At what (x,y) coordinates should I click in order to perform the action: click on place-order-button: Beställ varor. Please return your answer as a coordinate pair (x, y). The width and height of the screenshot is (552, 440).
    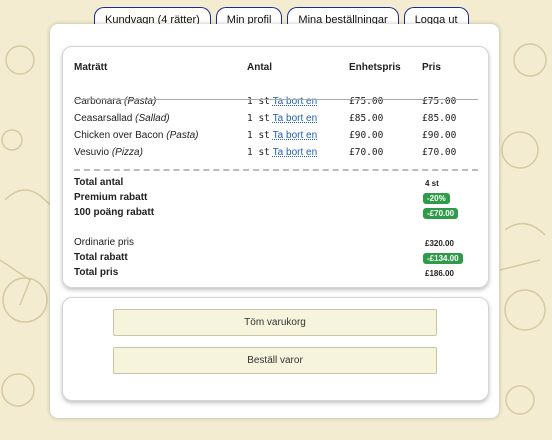
    Looking at the image, I should click on (275, 360).